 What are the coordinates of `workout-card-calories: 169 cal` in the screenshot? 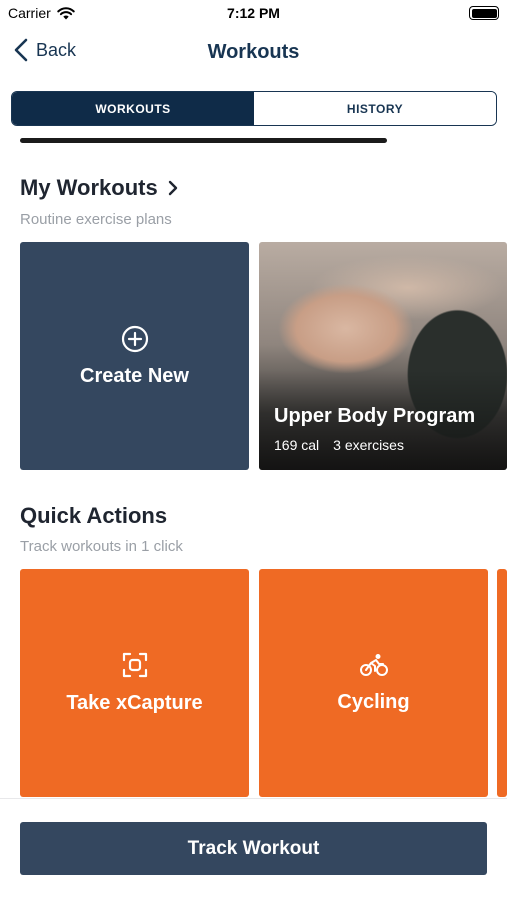 It's located at (297, 445).